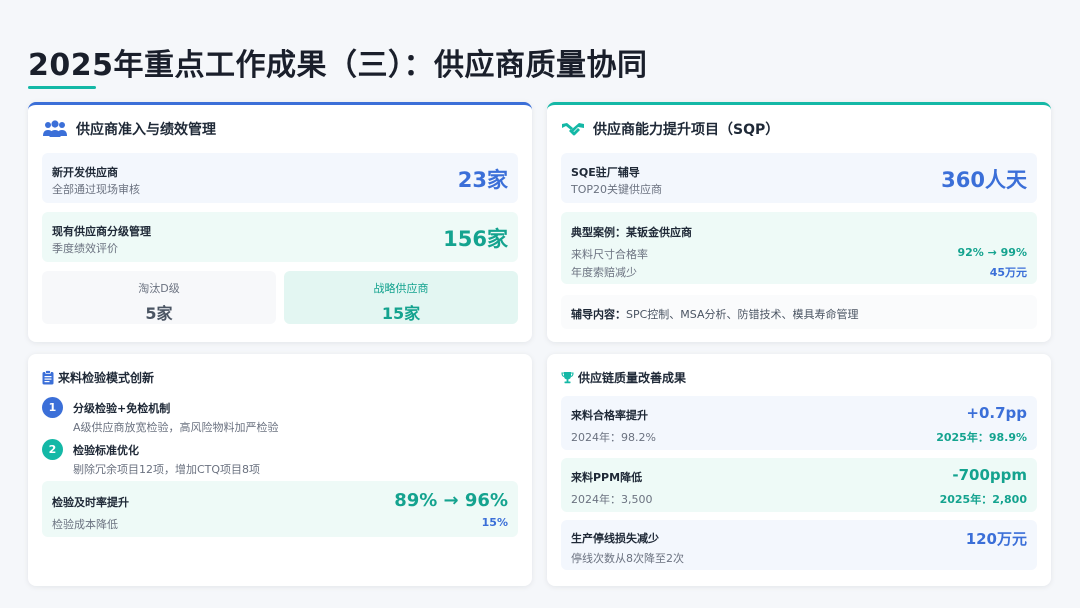 The height and width of the screenshot is (608, 1080). I want to click on result-after: 2025年：2,800, so click(983, 499).